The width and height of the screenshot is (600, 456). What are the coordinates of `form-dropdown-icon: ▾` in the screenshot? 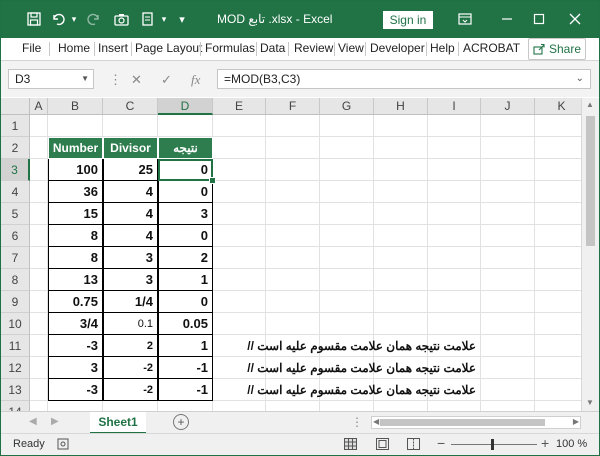 It's located at (164, 19).